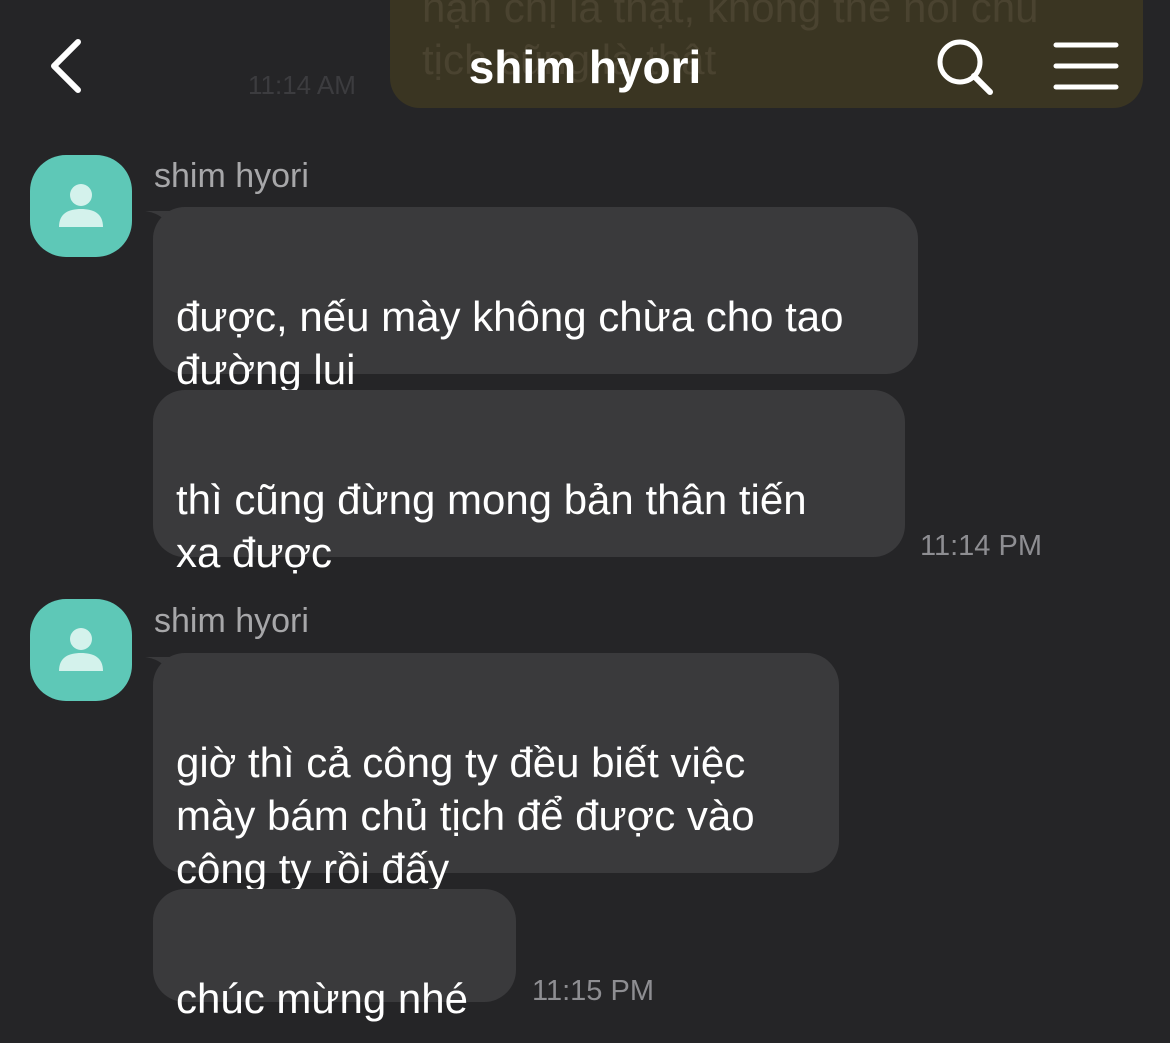  I want to click on message-text: thì cũng đừng mong bản thân tiến xa được, so click(491, 526).